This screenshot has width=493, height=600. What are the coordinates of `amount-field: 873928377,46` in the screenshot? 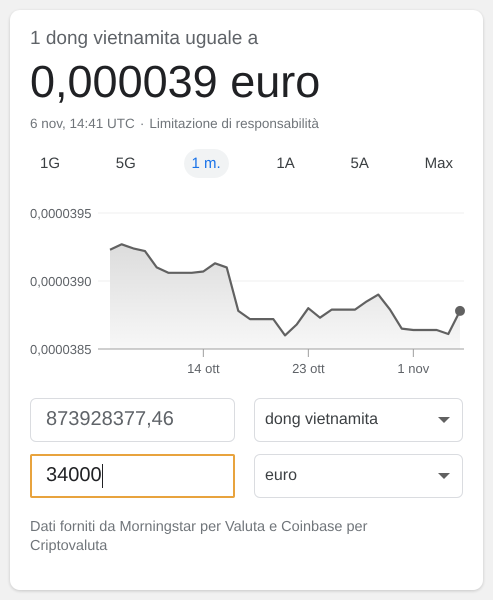 It's located at (132, 420).